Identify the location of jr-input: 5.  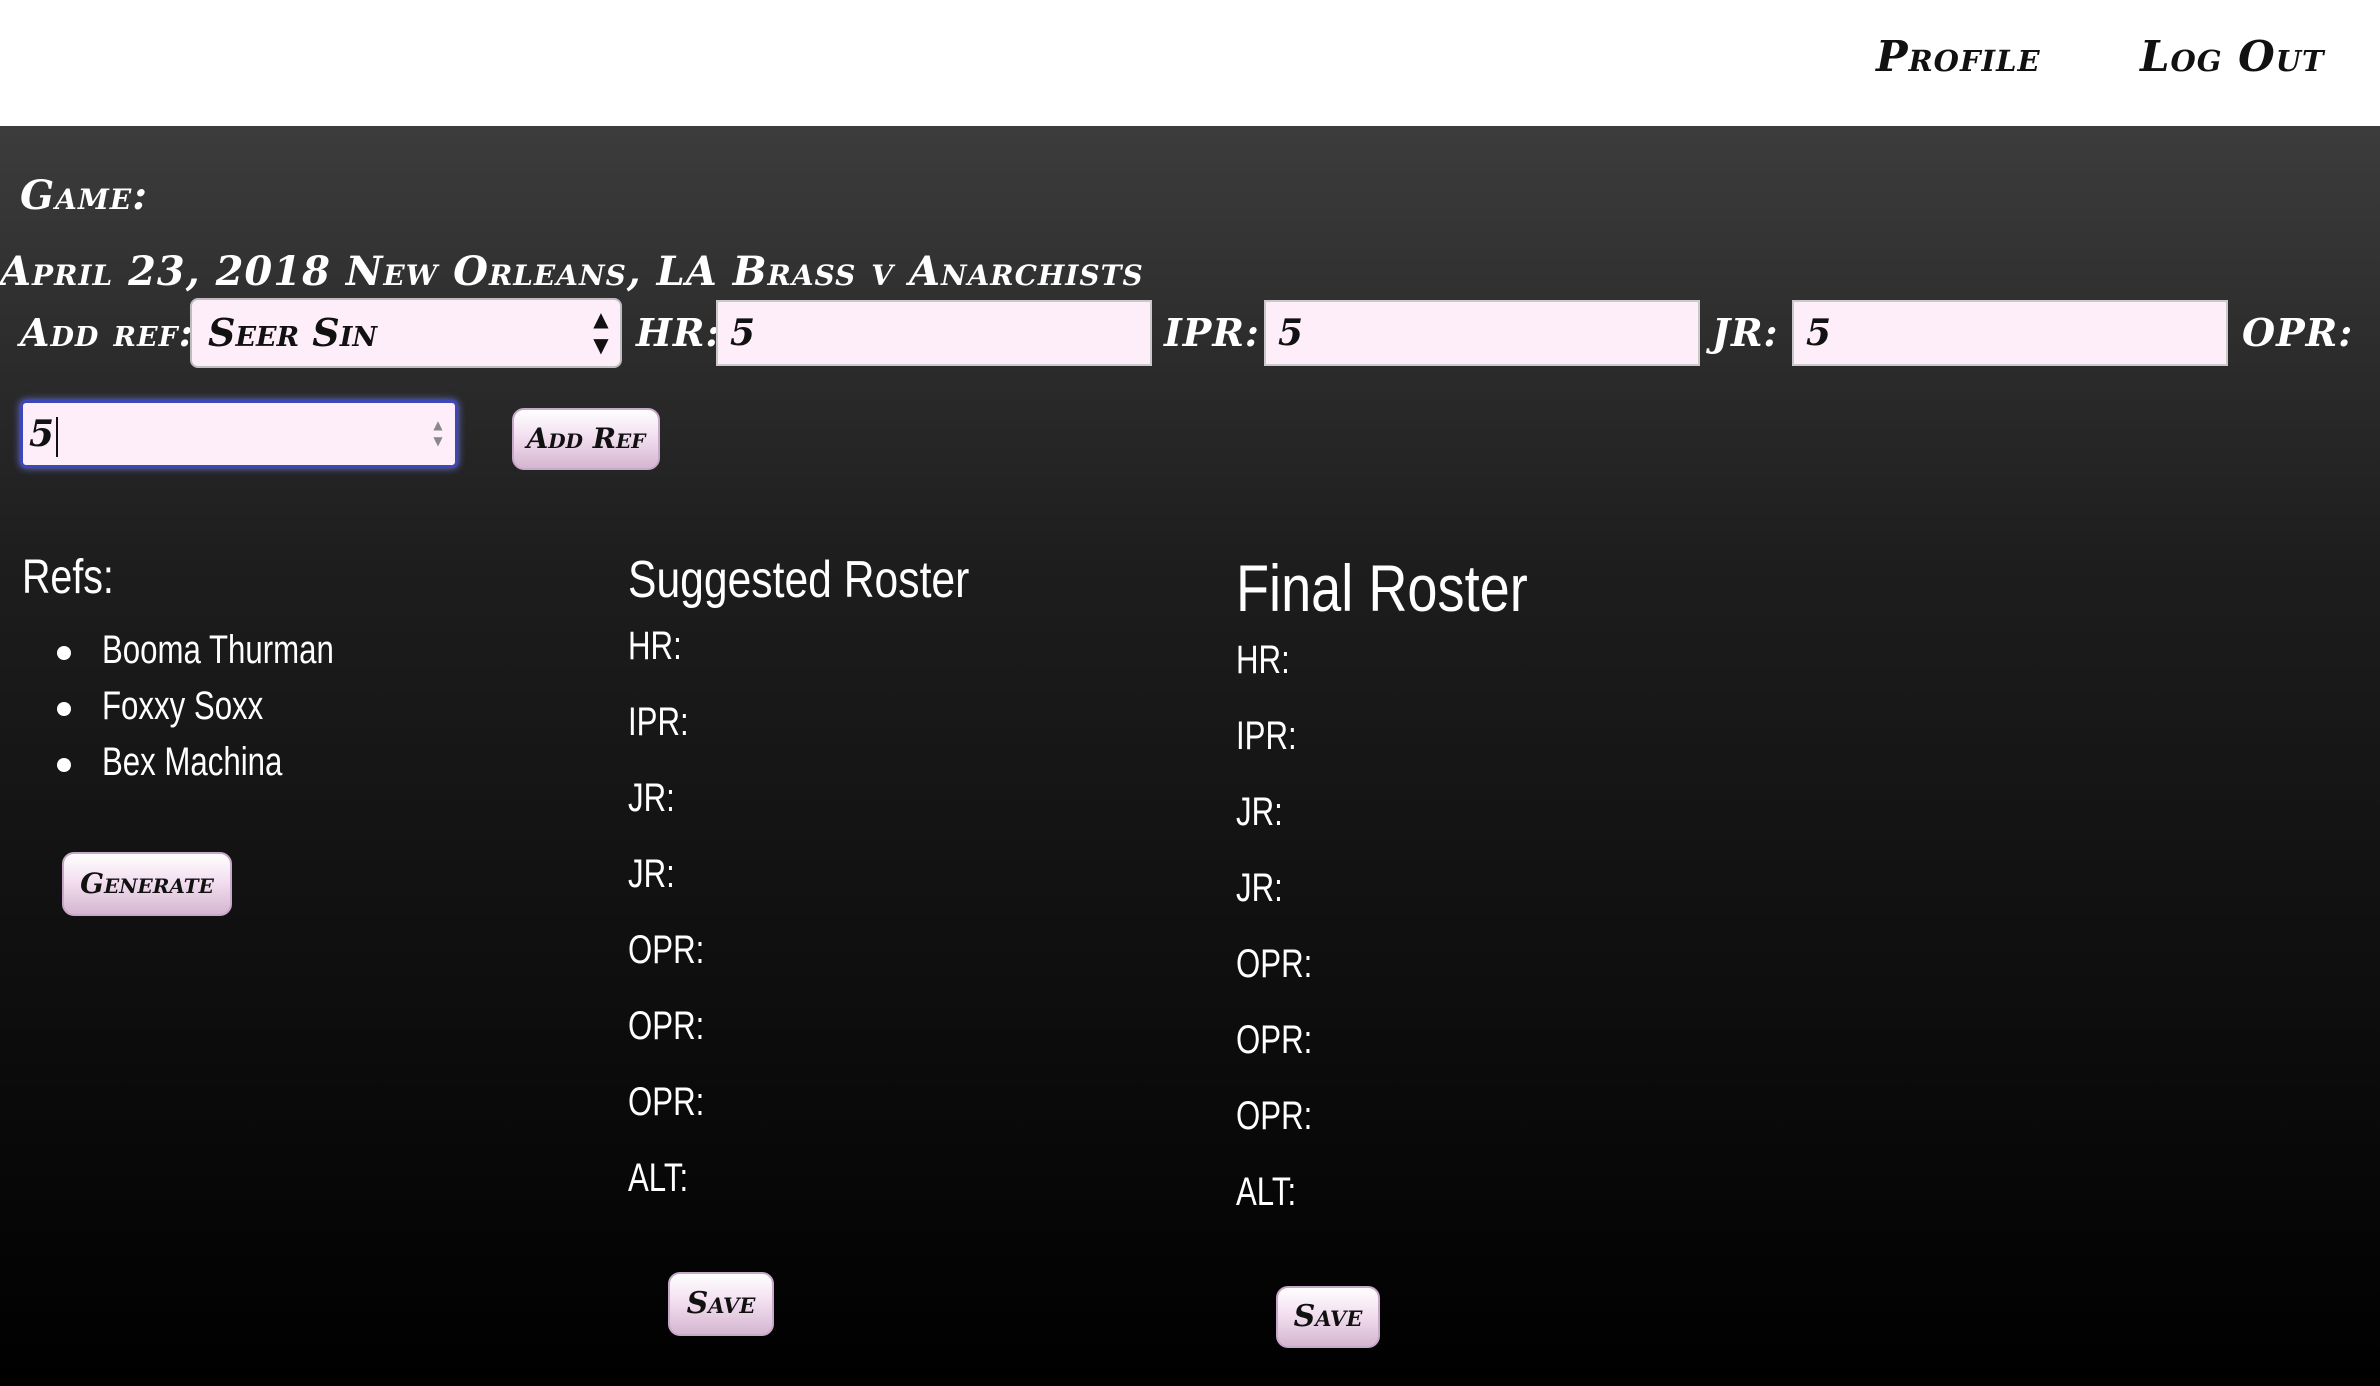
(2010, 333).